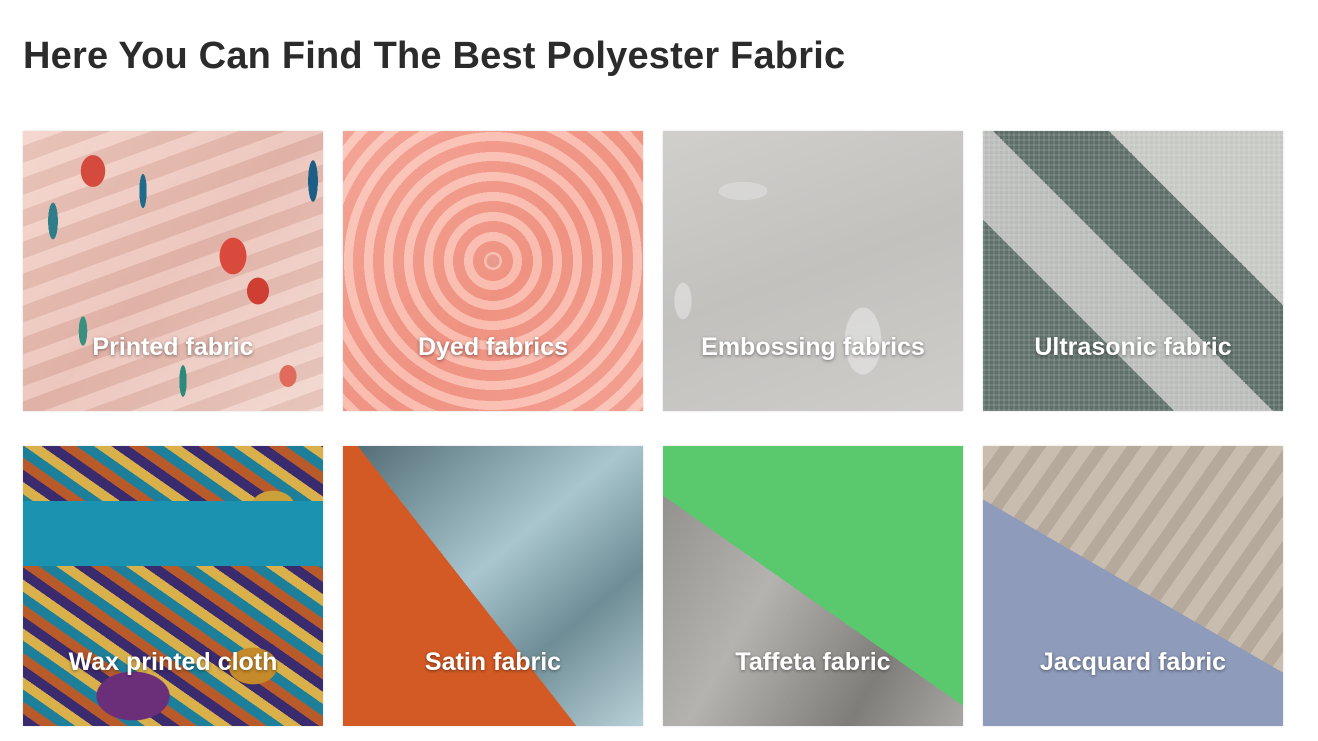  I want to click on fabric-card-satin: Satin fabric, so click(493, 586).